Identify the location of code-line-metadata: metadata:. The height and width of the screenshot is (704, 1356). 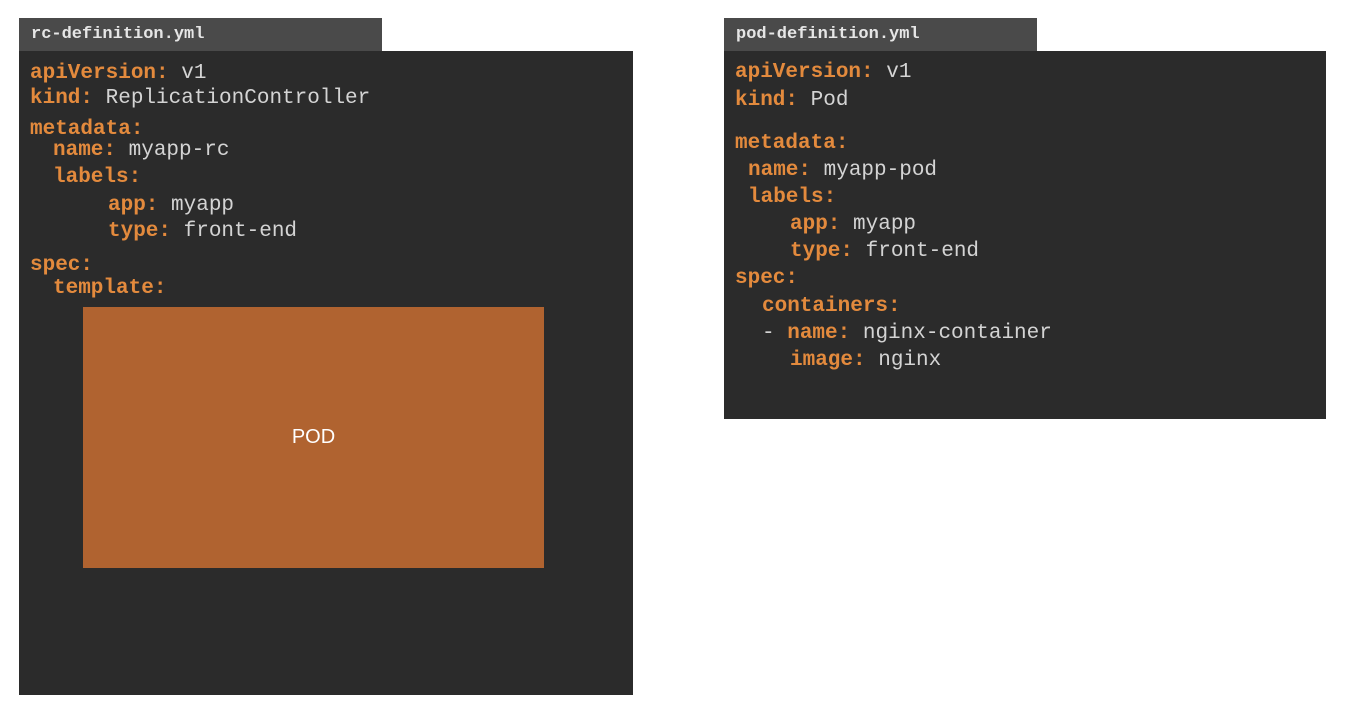
(791, 144).